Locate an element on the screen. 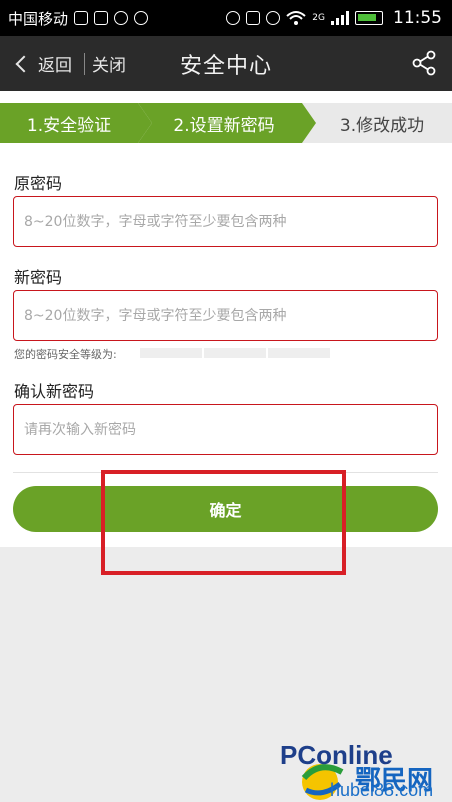  sim-icon is located at coordinates (81, 18).